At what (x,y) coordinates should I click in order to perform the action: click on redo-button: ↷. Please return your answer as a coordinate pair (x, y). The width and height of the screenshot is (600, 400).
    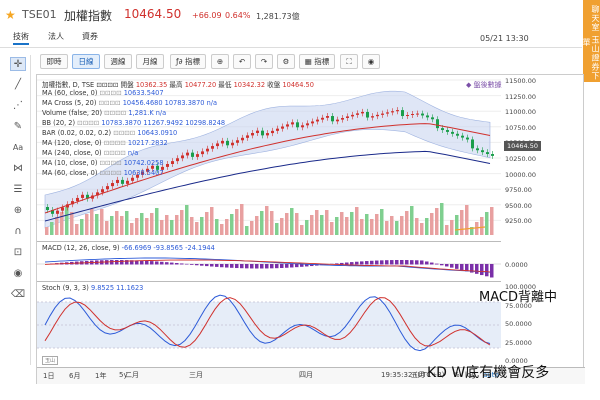
    Looking at the image, I should click on (264, 61).